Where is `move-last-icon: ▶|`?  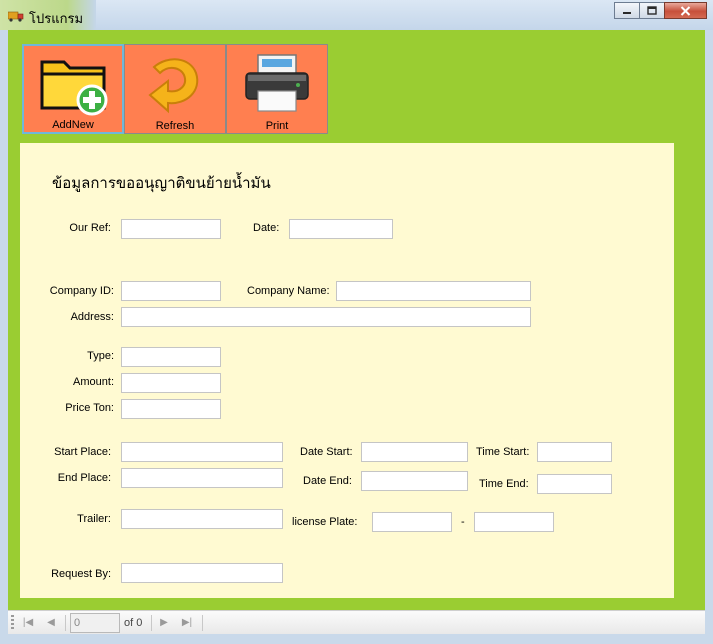 move-last-icon: ▶| is located at coordinates (187, 623).